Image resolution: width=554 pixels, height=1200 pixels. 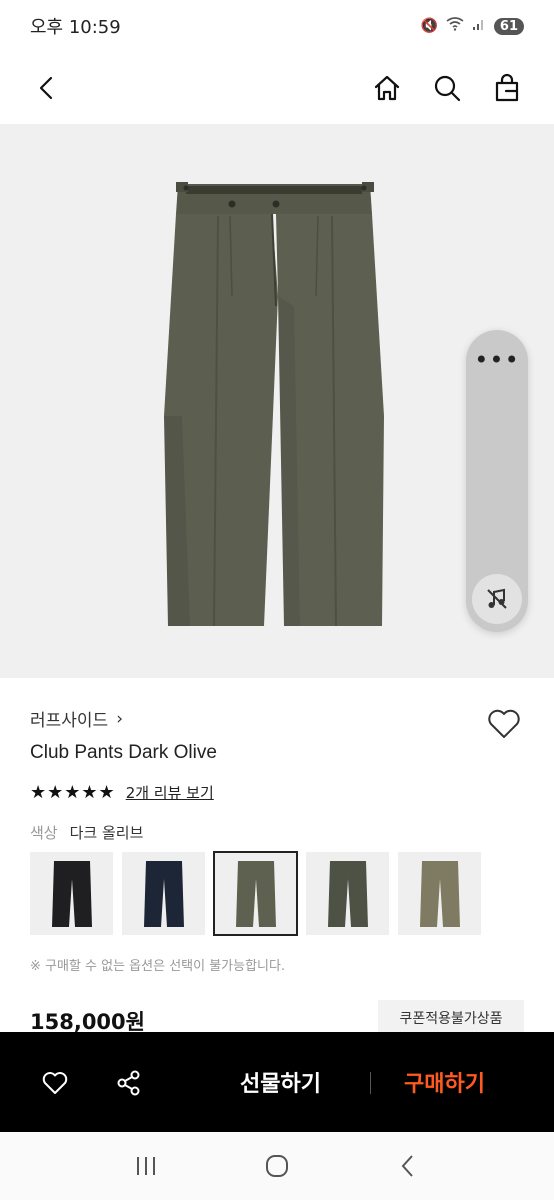 What do you see at coordinates (158, 966) in the screenshot?
I see `option-notice: ※ 구매할 수 없는 옵션은 선택이 불가능합니다.` at bounding box center [158, 966].